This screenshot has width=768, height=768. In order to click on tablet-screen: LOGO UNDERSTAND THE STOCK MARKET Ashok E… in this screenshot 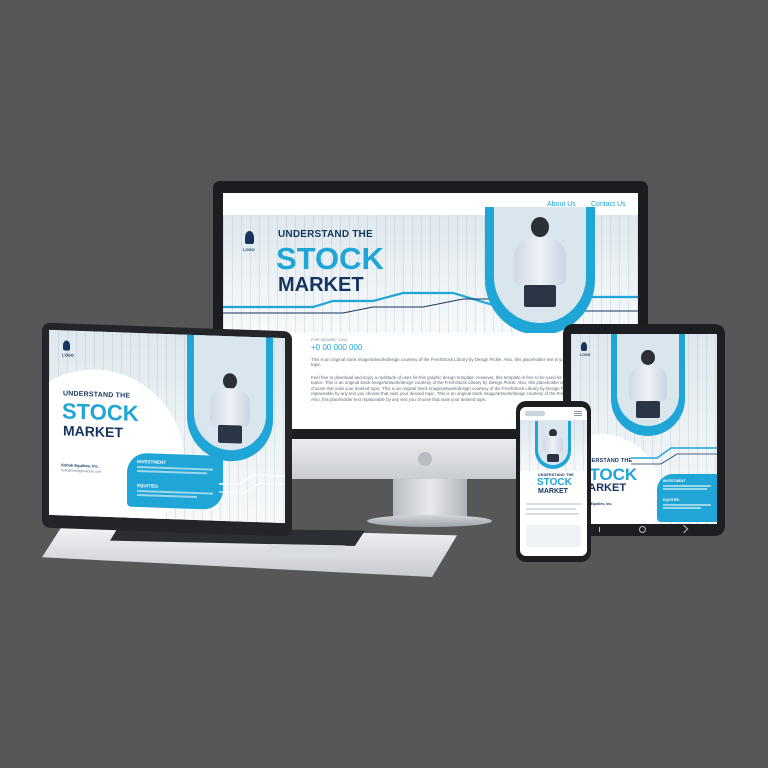, I will do `click(644, 429)`.